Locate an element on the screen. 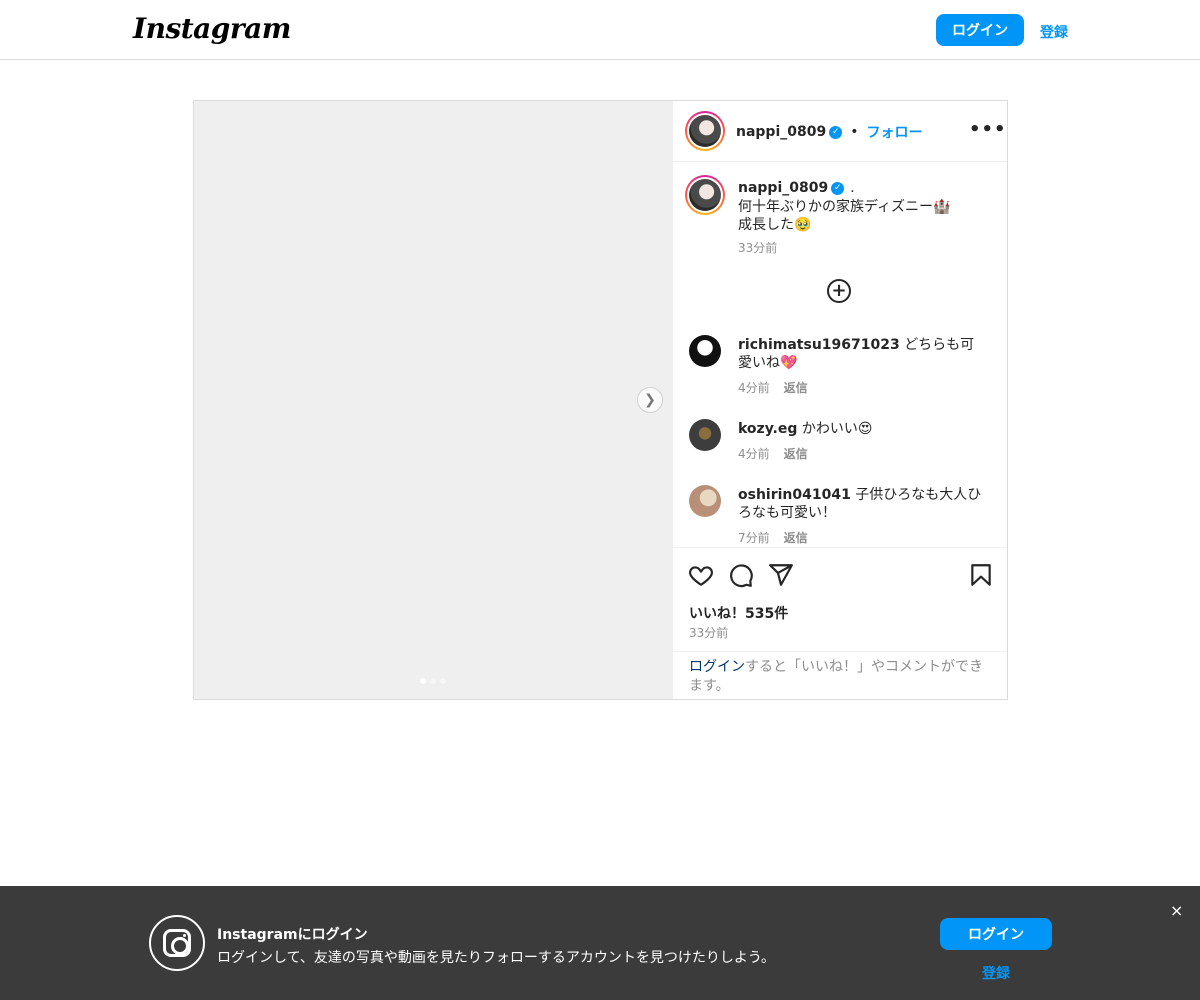  comment-username: kozy.eg is located at coordinates (767, 429).